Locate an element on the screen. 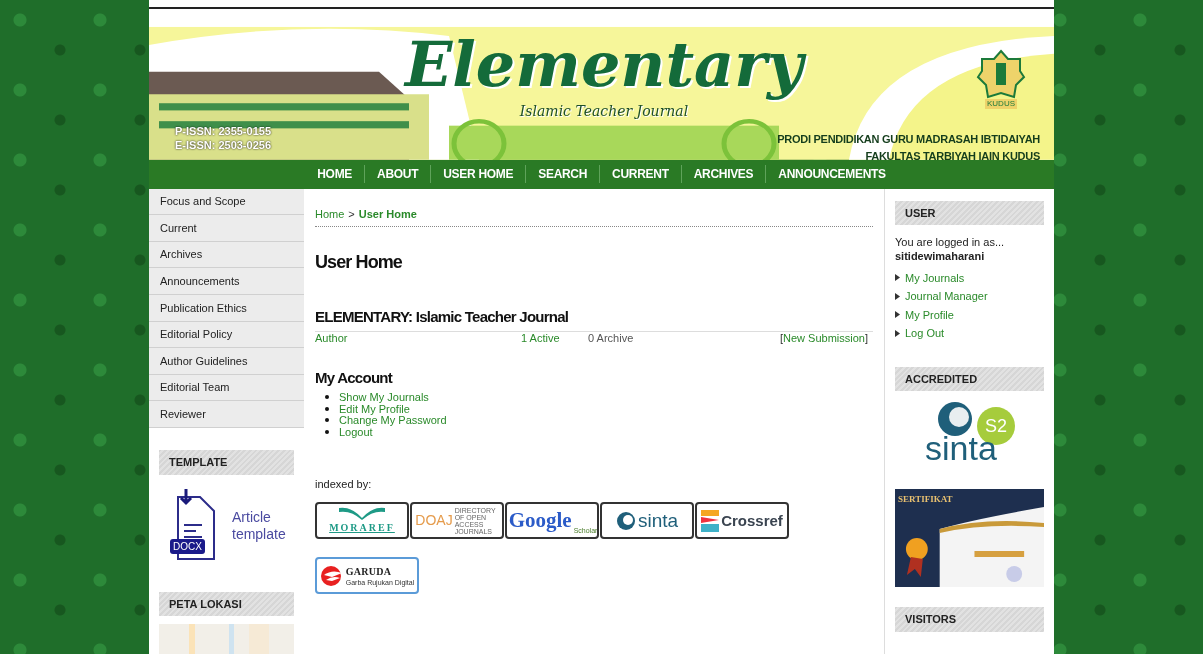 This screenshot has height=654, width=1203. certificate-title: SERTIFIKAT is located at coordinates (925, 500).